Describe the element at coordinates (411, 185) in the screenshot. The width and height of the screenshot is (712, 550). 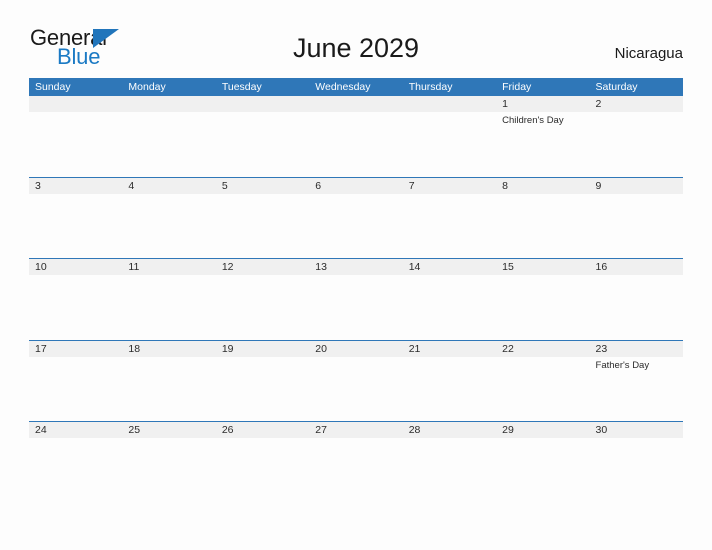
I see `day-number: 7` at that location.